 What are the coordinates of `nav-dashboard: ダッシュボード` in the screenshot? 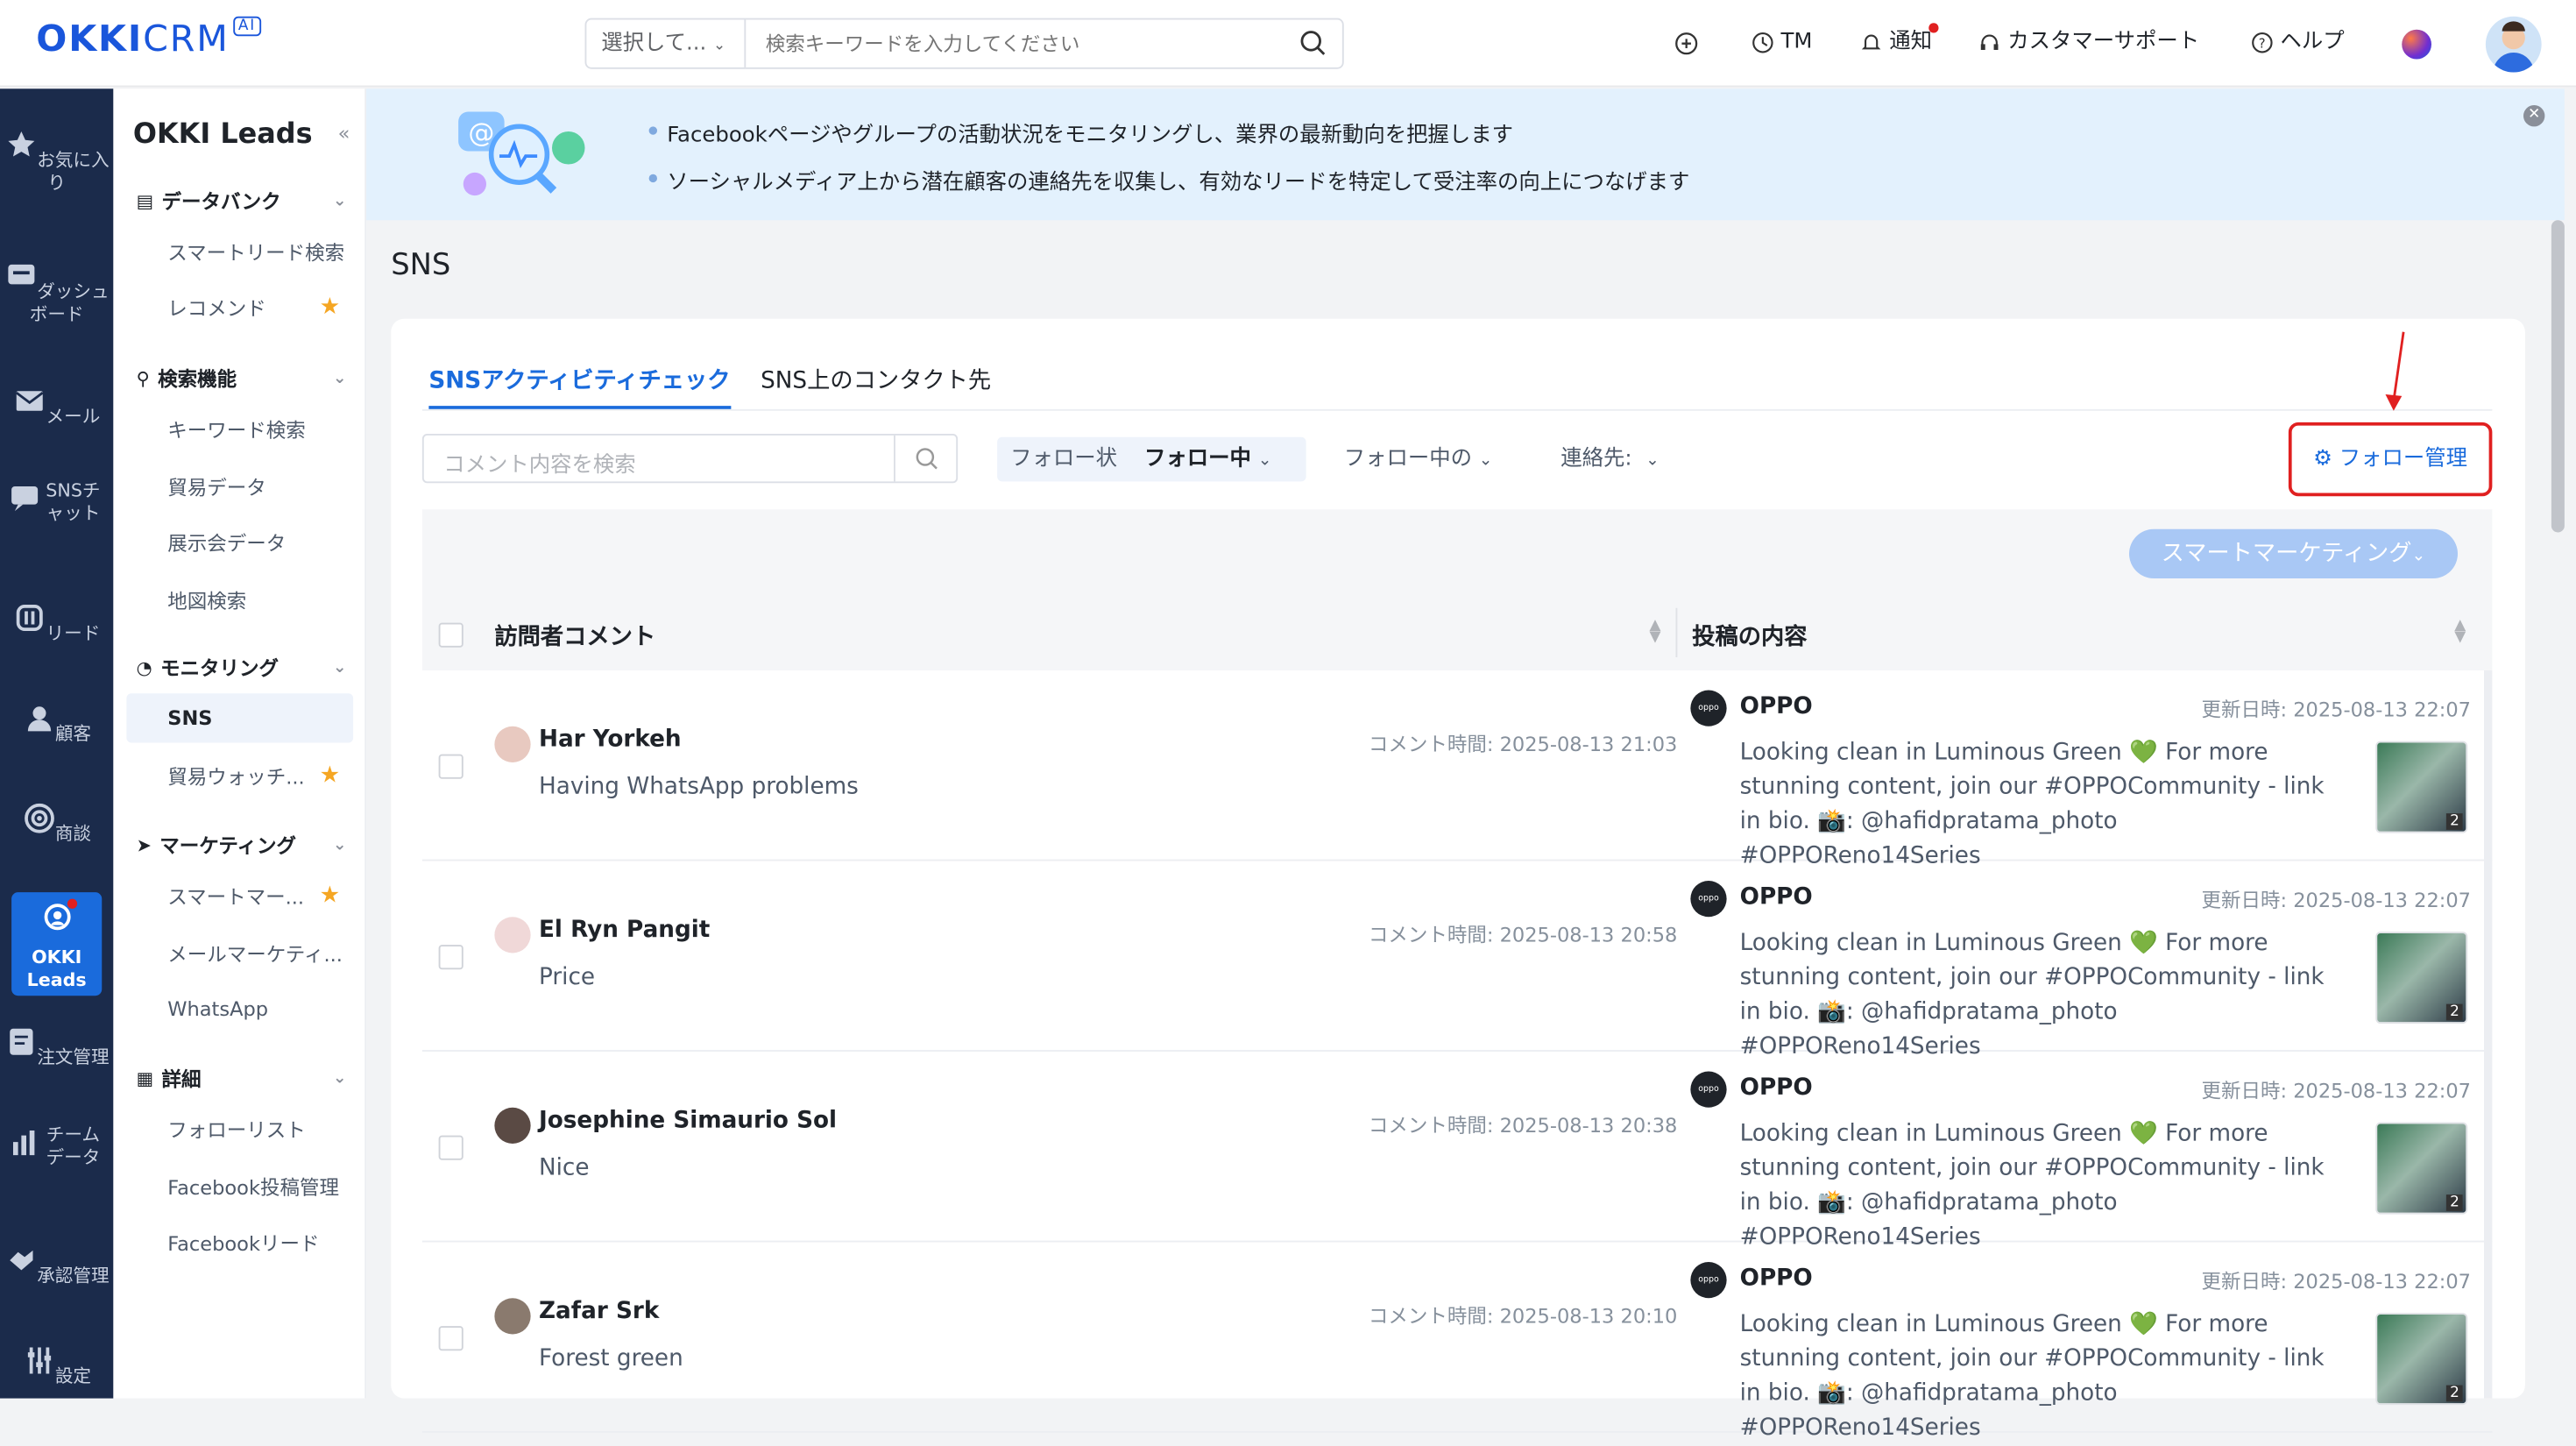 It's located at (56, 293).